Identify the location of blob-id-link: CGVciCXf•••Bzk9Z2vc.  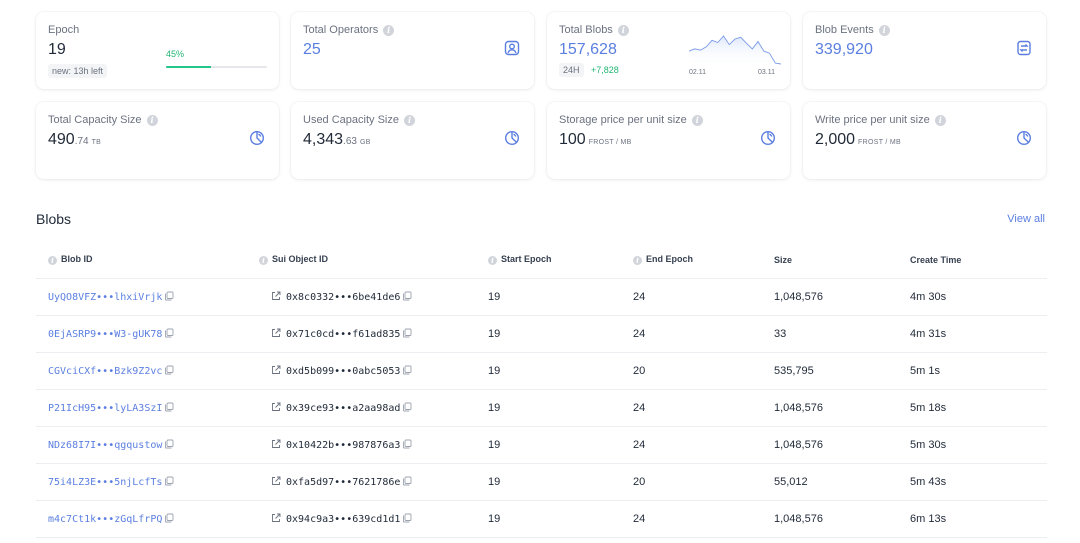
(105, 371).